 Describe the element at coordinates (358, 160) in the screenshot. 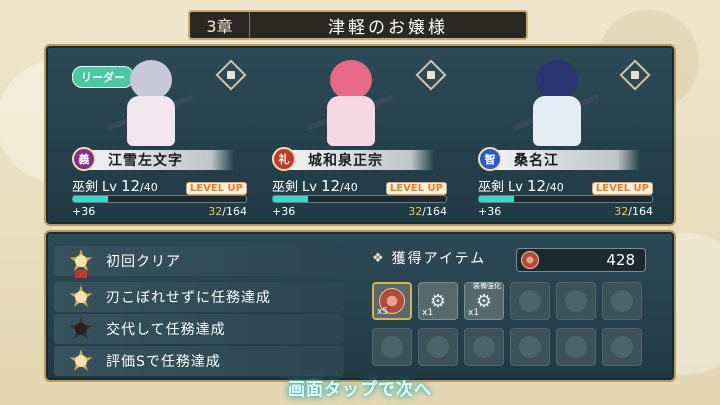

I see `character-name: 城和泉正宗` at that location.